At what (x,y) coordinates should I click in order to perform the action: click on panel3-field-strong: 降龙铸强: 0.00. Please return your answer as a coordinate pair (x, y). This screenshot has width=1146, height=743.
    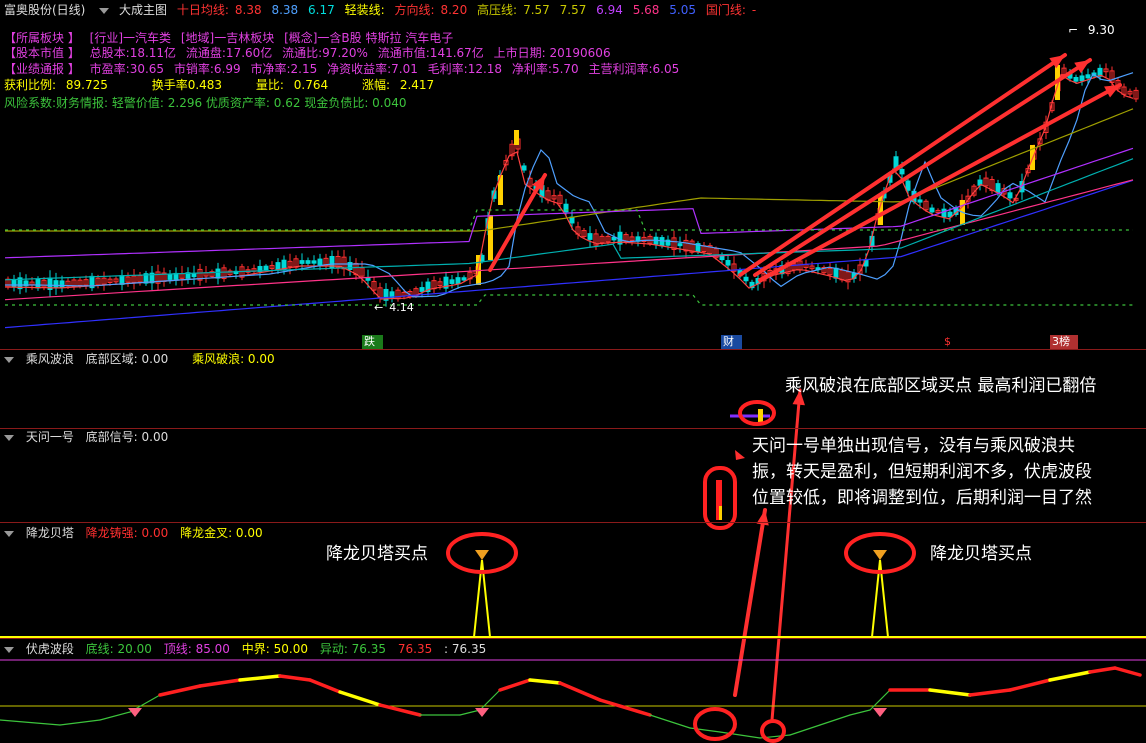
    Looking at the image, I should click on (127, 533).